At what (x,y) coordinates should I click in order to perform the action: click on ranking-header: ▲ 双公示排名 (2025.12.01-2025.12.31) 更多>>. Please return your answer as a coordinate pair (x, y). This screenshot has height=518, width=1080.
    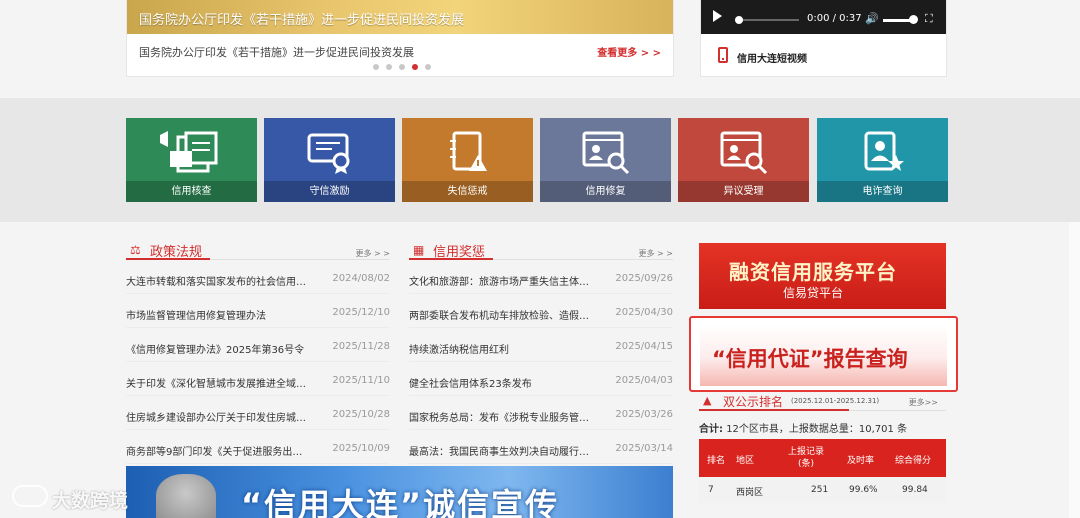
    Looking at the image, I should click on (822, 402).